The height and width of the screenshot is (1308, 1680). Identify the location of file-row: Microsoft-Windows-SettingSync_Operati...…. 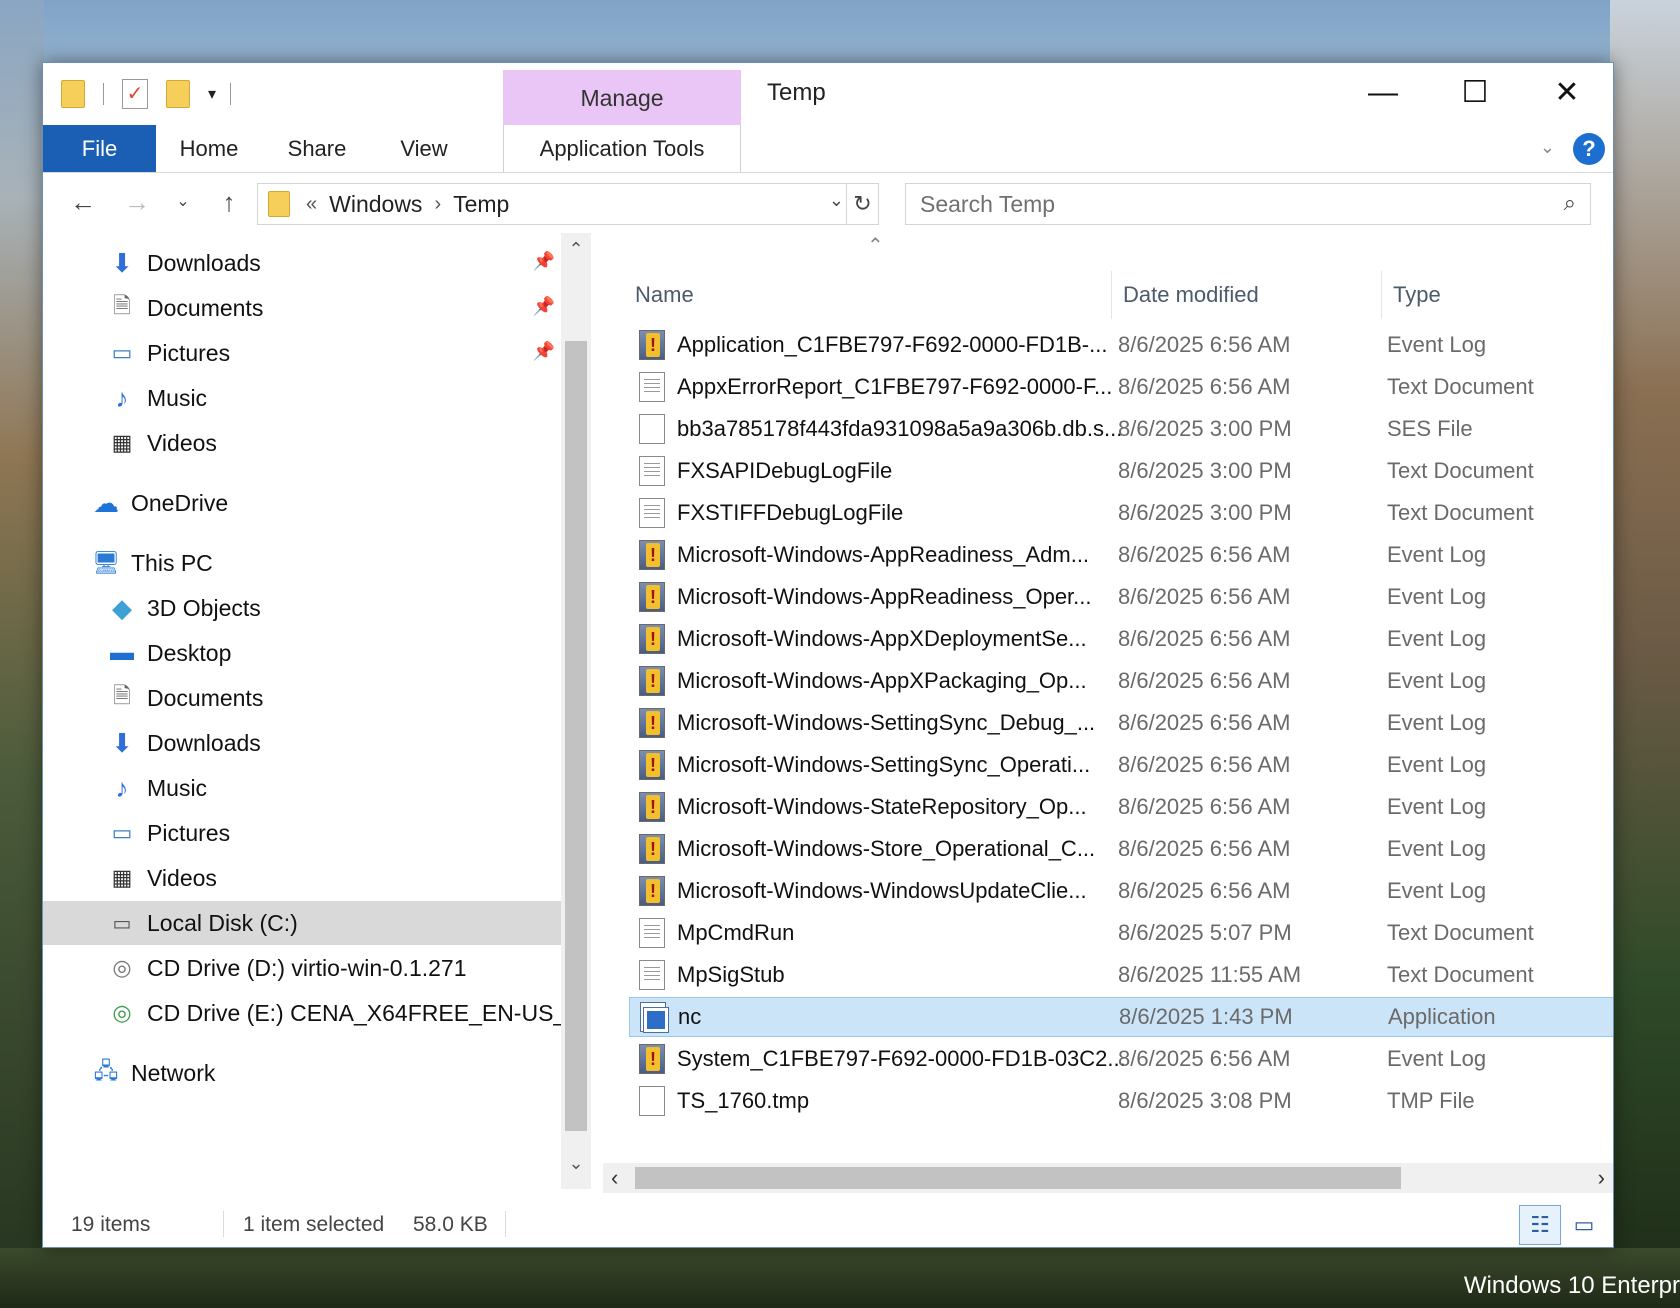
(1121, 765).